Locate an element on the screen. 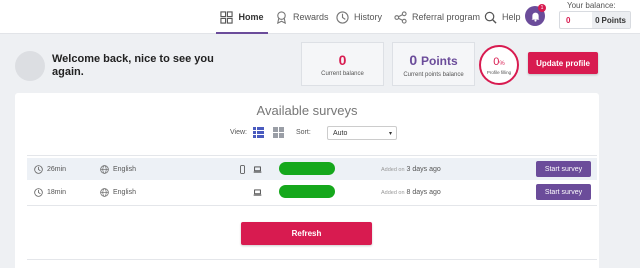 This screenshot has width=640, height=268. medal-icon is located at coordinates (281, 17).